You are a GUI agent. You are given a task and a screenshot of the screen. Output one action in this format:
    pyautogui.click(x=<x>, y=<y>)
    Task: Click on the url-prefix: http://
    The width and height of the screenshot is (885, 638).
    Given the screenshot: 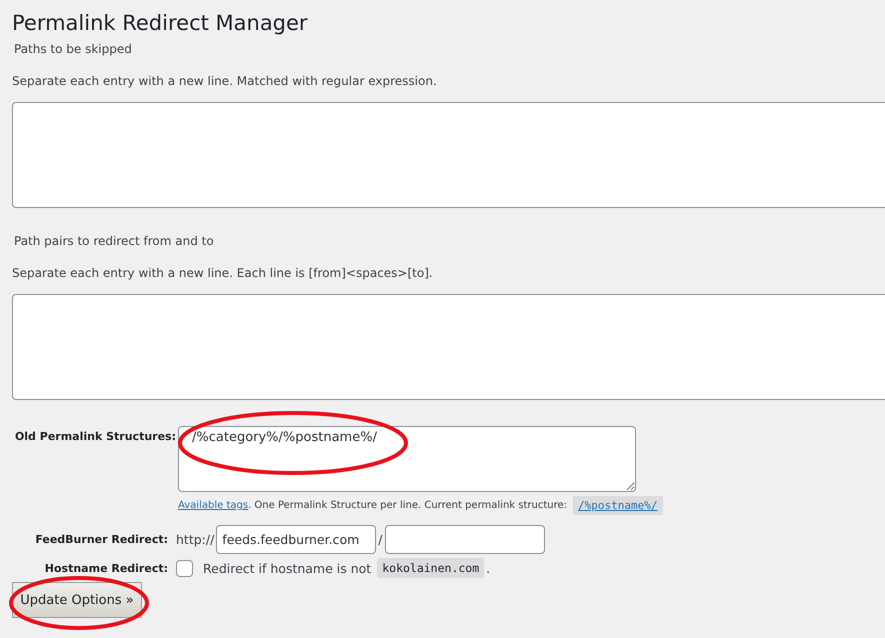 What is the action you would take?
    pyautogui.click(x=195, y=539)
    